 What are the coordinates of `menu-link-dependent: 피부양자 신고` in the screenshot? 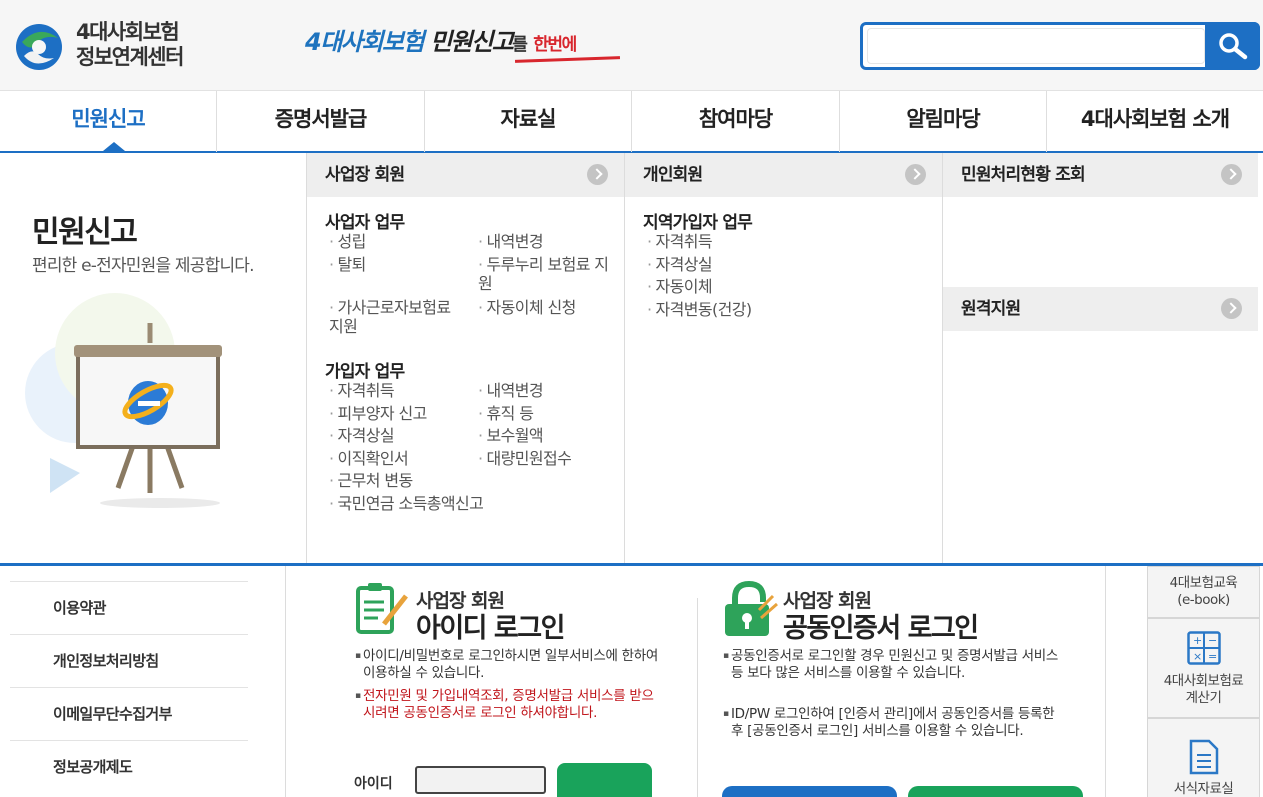 It's located at (378, 413).